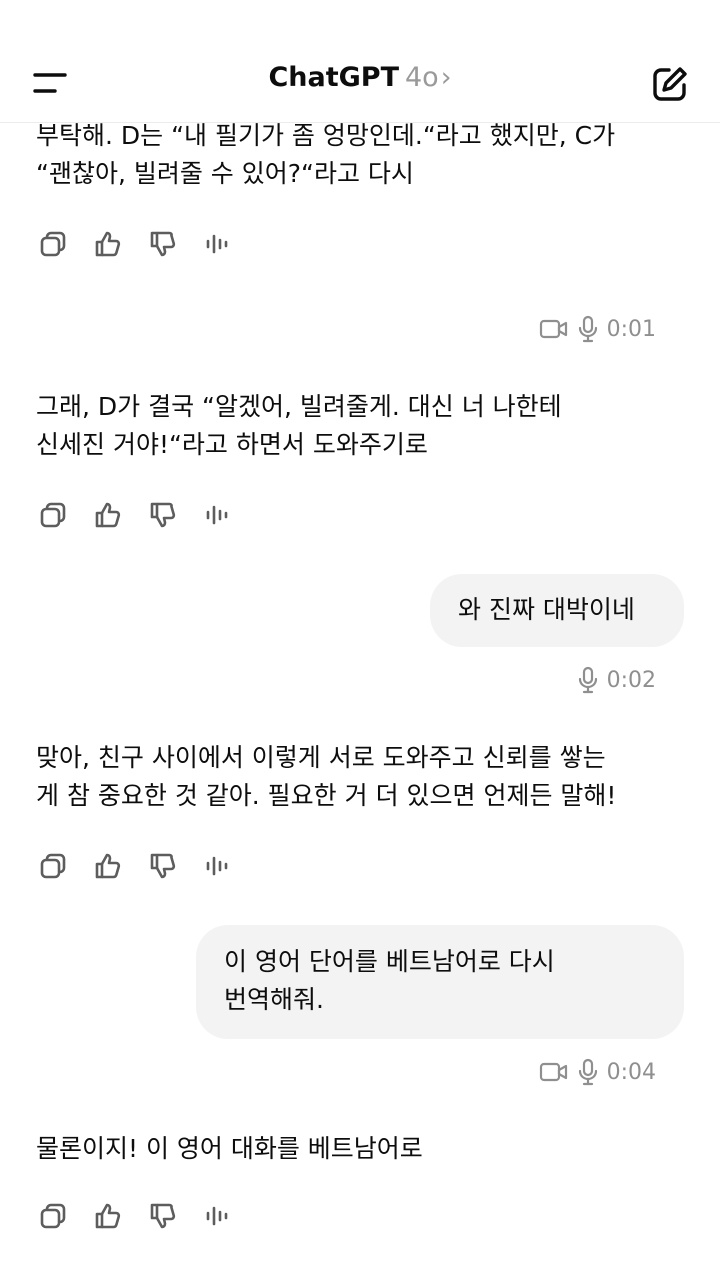 This screenshot has height=1280, width=720. I want to click on top-bar: ChatGPT 4o›, so click(360, 61).